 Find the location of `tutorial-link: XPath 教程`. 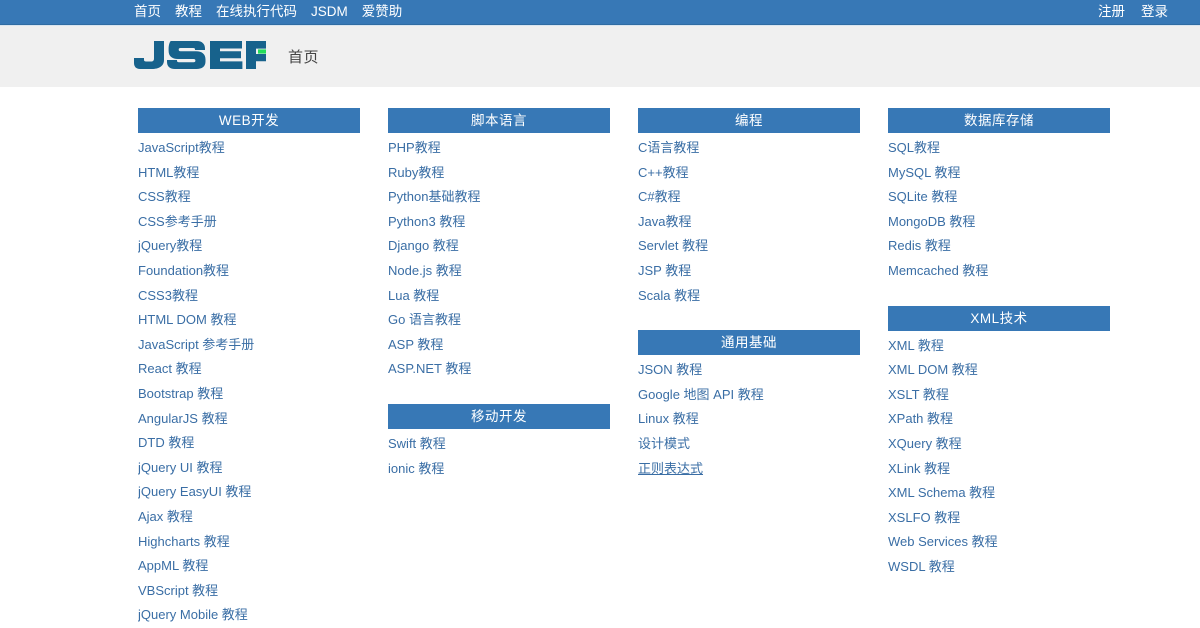

tutorial-link: XPath 教程 is located at coordinates (920, 418).